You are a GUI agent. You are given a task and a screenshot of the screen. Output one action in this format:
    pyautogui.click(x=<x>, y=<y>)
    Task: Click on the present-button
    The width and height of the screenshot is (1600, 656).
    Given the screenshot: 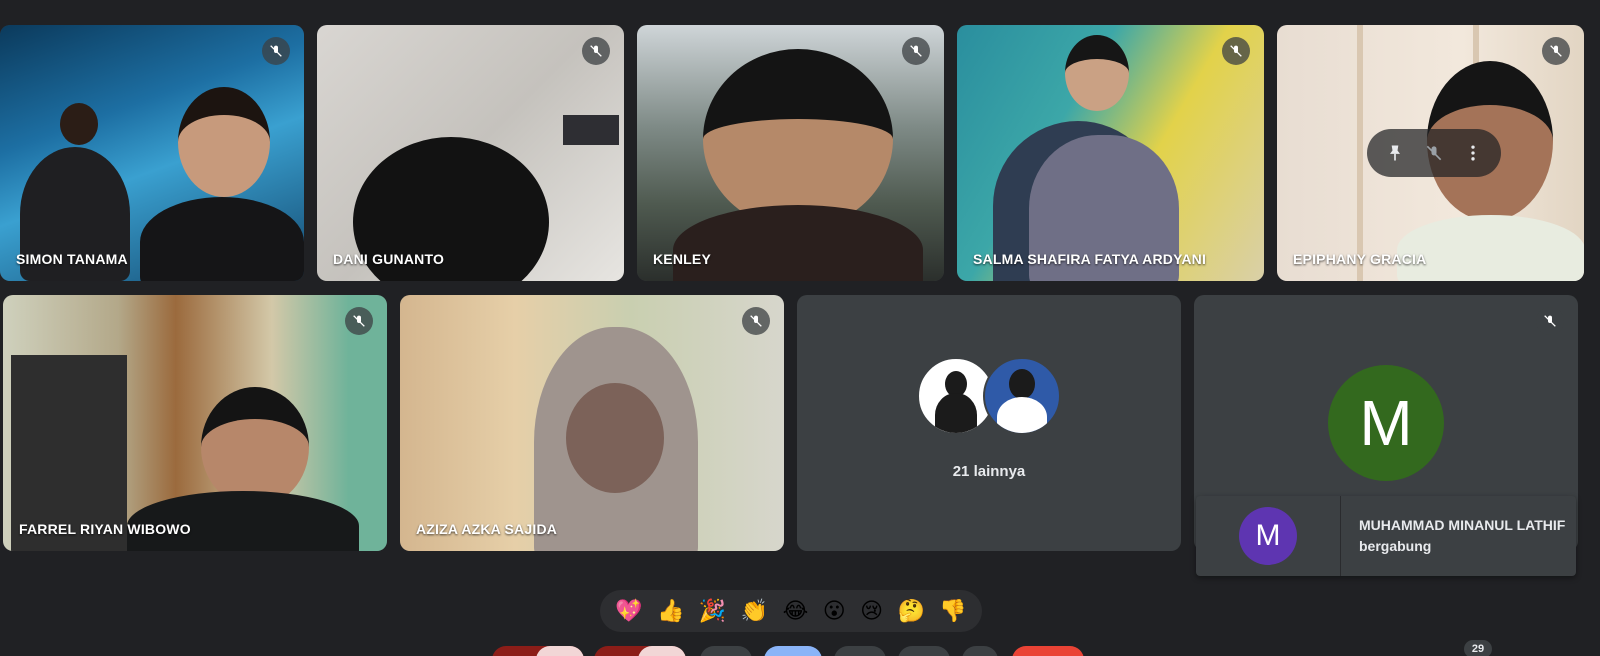 What is the action you would take?
    pyautogui.click(x=860, y=651)
    